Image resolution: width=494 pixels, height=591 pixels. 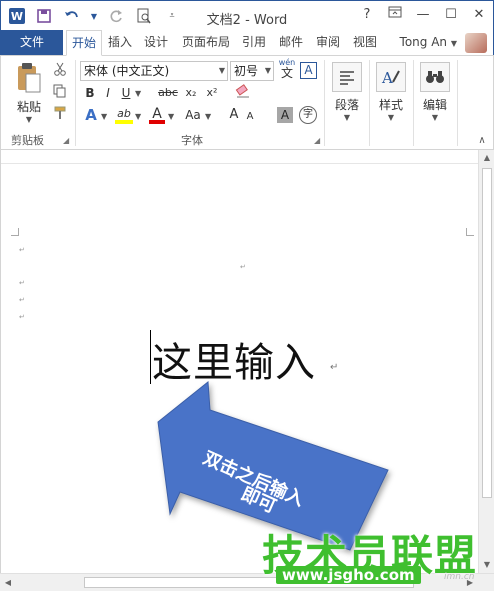 What do you see at coordinates (250, 117) in the screenshot?
I see `shrink-font-button: A` at bounding box center [250, 117].